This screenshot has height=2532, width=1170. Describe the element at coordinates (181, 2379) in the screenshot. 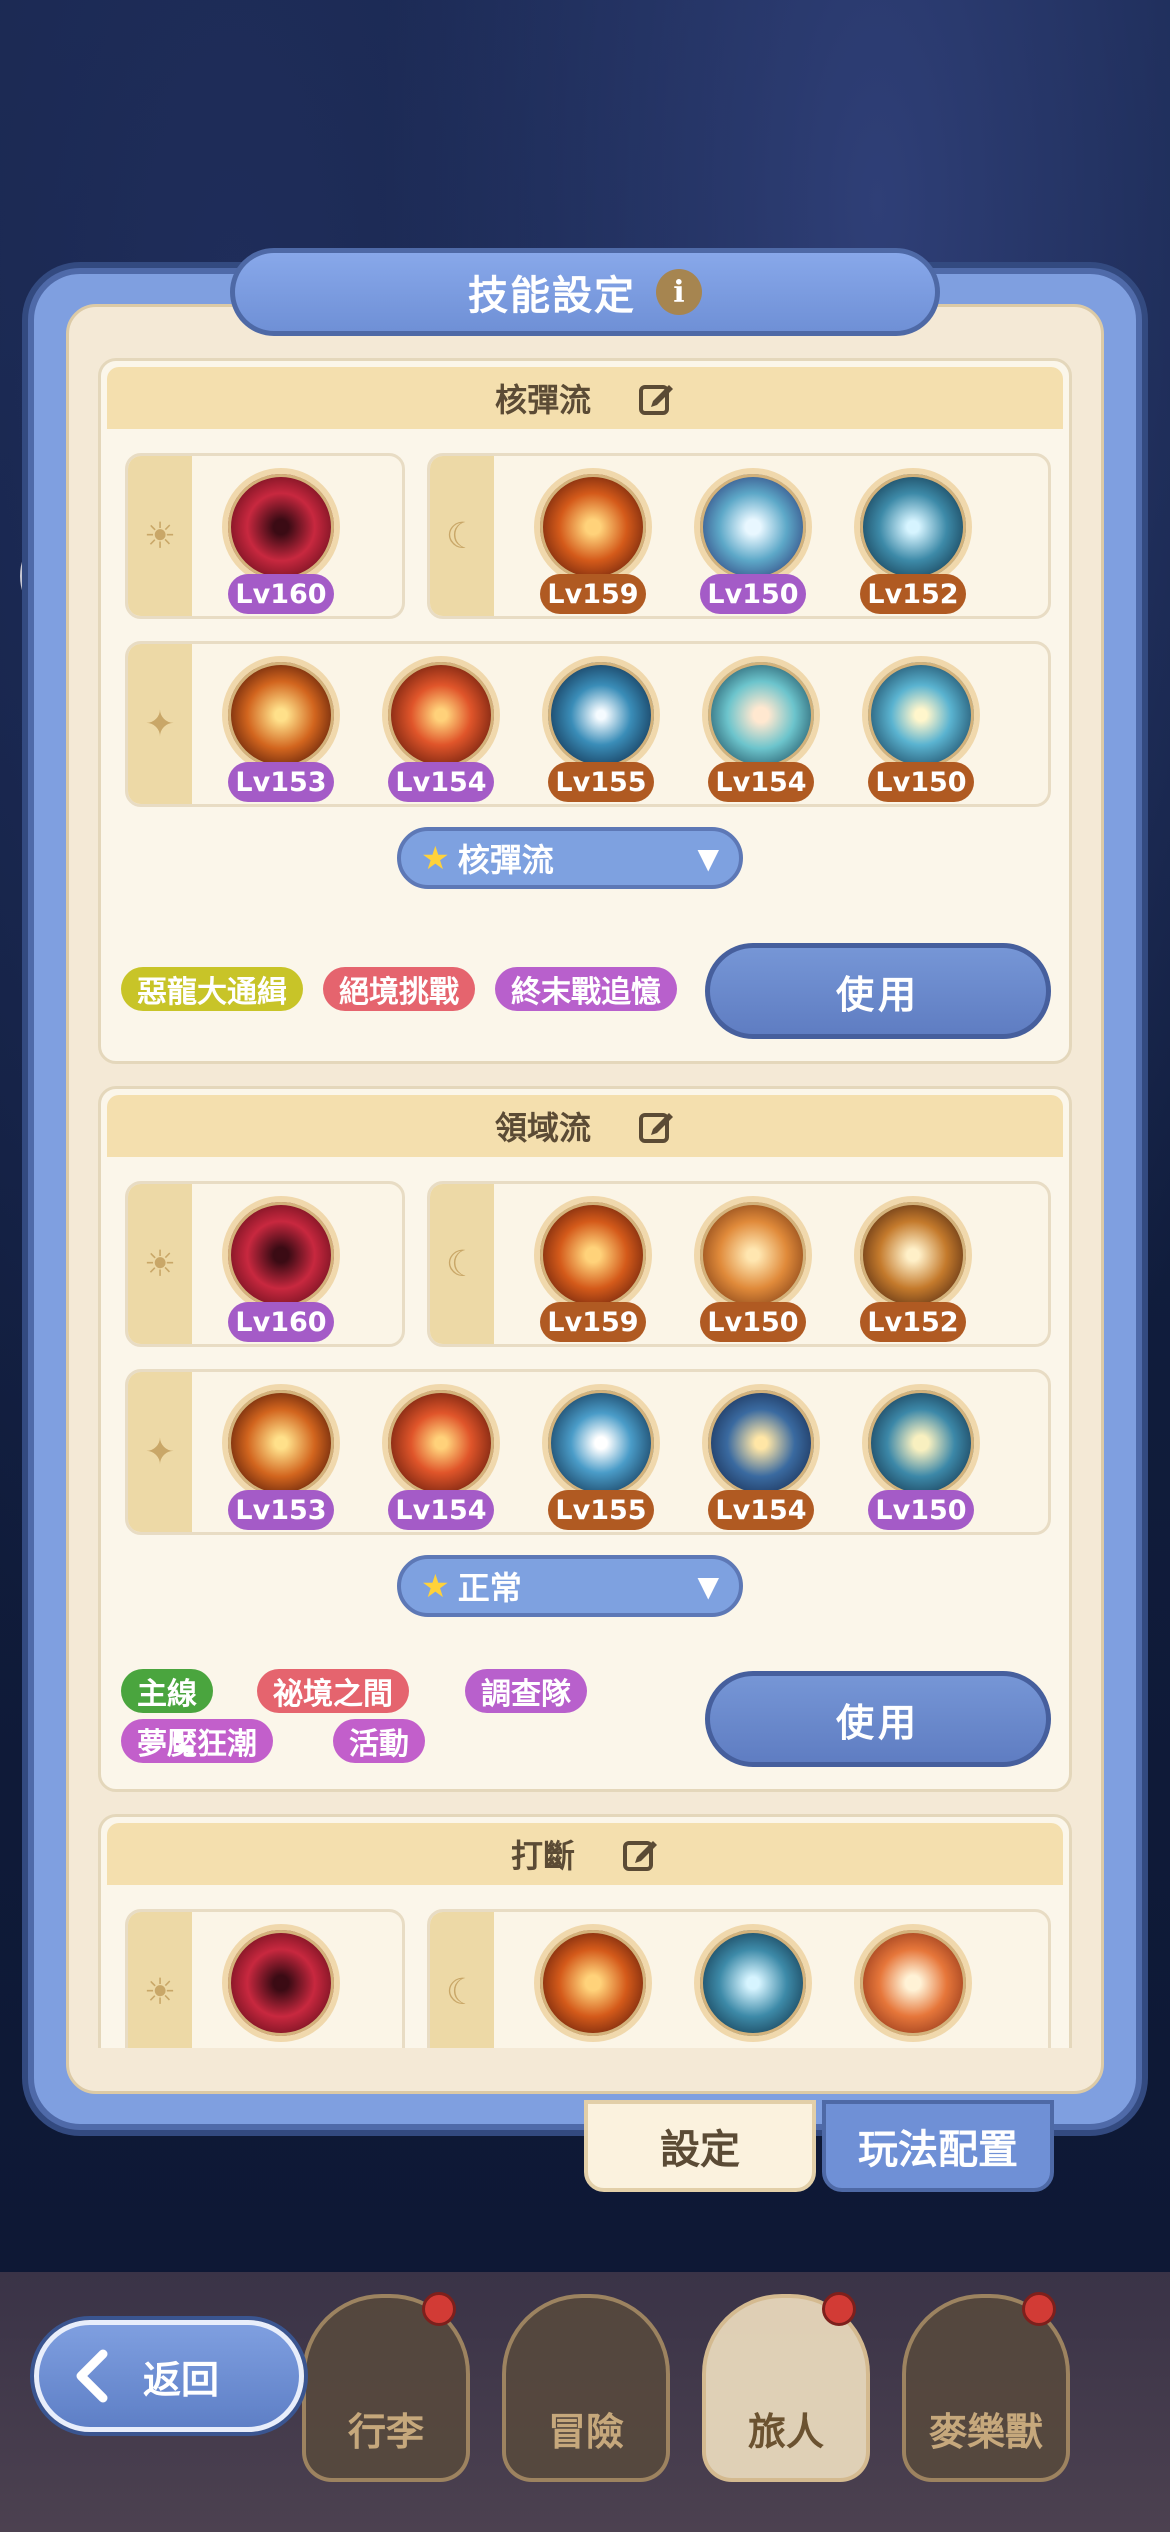

I see `back-label: 返回` at that location.